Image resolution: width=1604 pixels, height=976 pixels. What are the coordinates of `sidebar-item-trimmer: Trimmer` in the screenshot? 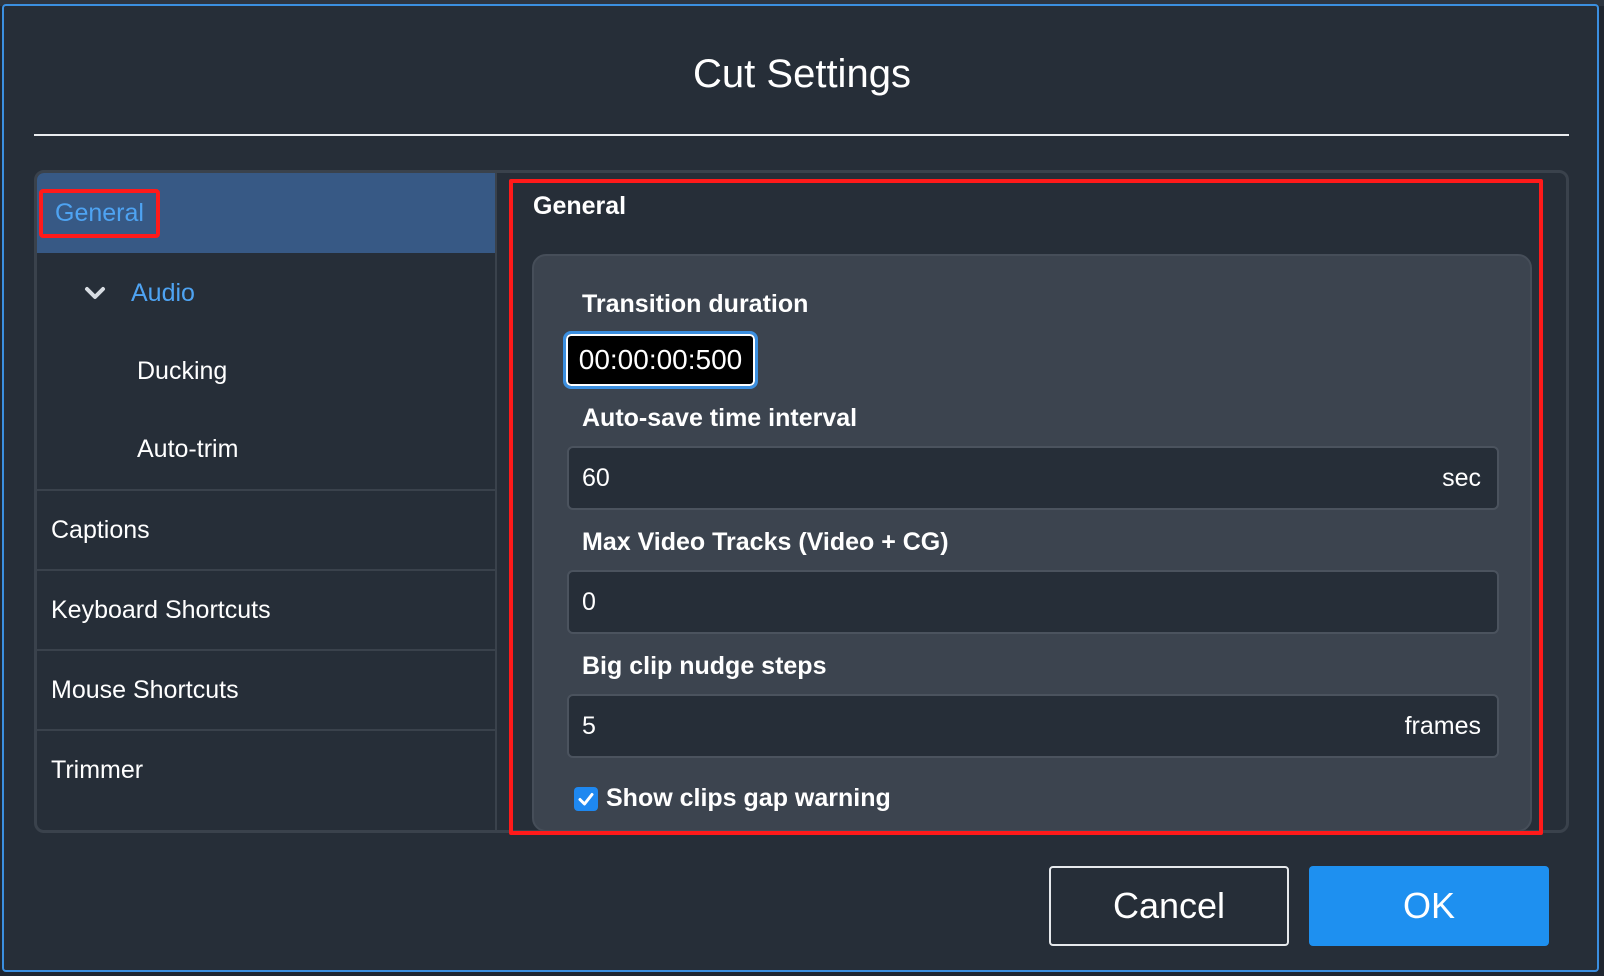 It's located at (266, 769).